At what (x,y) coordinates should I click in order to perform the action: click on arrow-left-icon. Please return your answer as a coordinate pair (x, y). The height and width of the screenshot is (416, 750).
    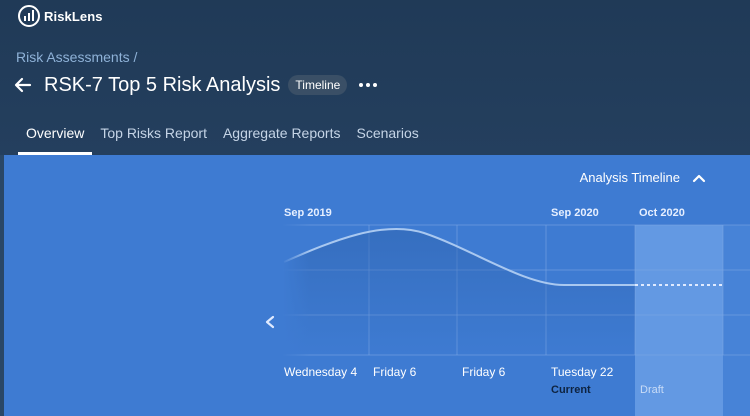
    Looking at the image, I should click on (23, 85).